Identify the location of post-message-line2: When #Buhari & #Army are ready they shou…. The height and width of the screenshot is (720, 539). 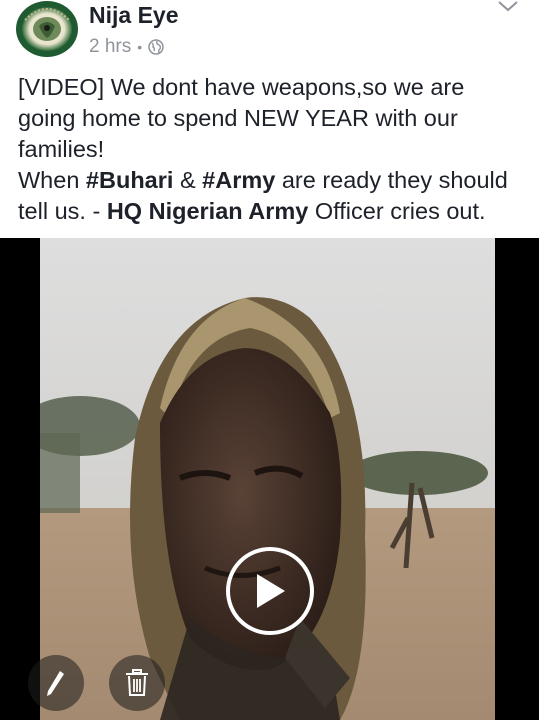
(273, 196).